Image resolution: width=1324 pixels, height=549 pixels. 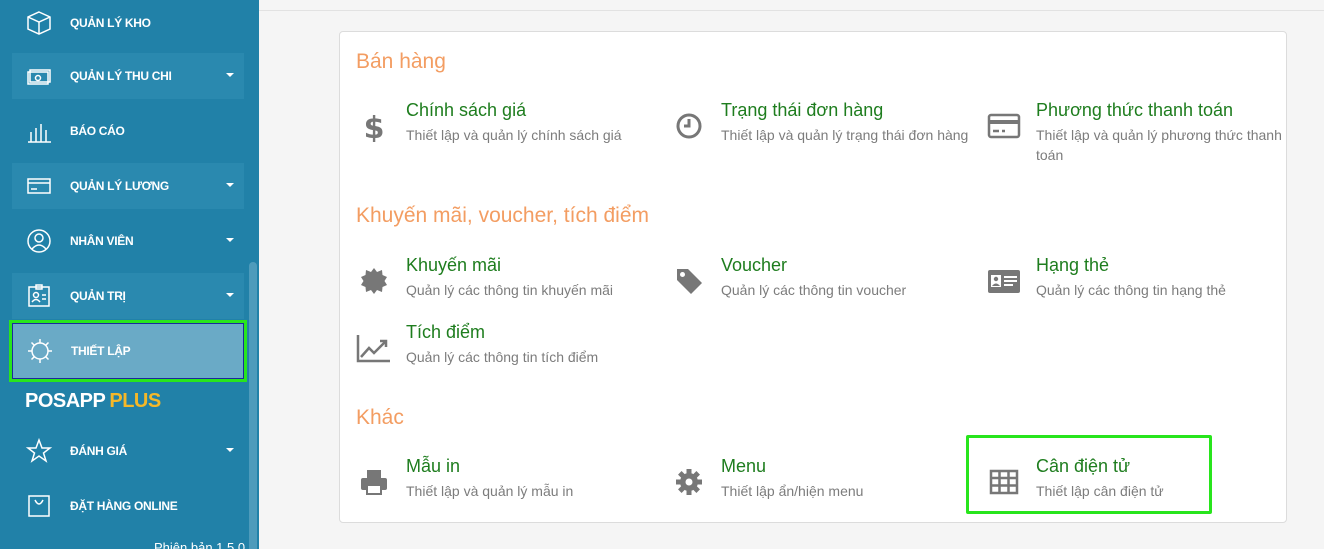 I want to click on id-badge-icon, so click(x=39, y=296).